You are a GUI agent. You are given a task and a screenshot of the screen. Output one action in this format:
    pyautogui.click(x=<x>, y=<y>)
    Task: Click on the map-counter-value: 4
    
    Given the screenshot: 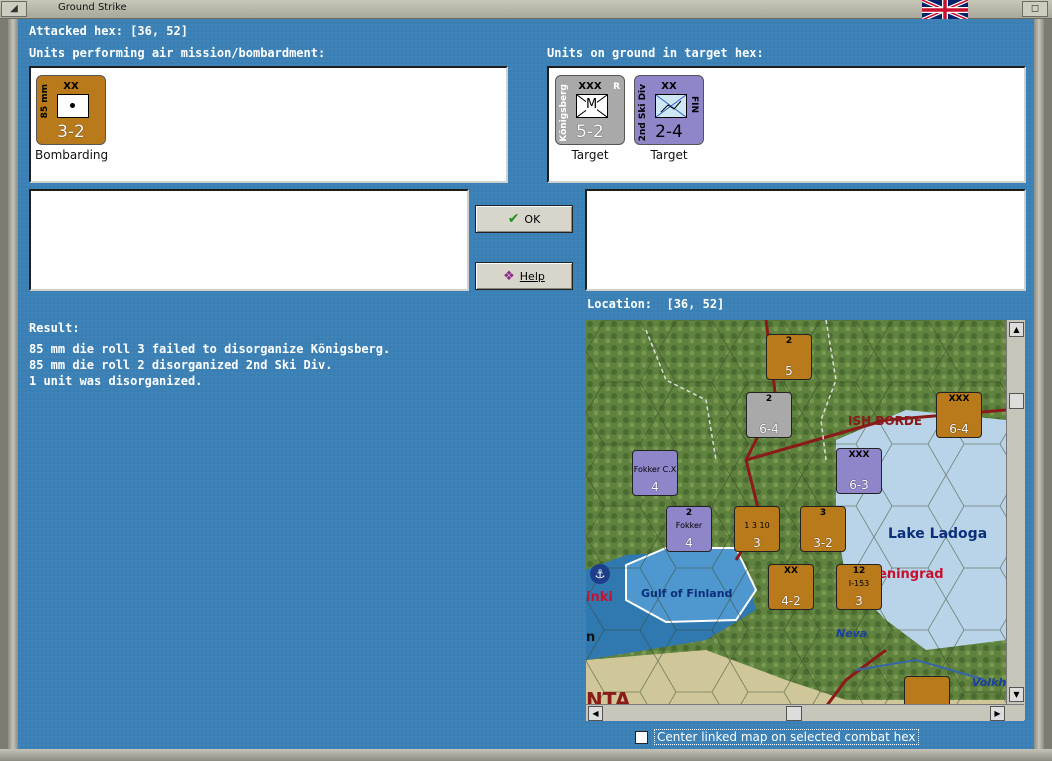 What is the action you would take?
    pyautogui.click(x=689, y=543)
    